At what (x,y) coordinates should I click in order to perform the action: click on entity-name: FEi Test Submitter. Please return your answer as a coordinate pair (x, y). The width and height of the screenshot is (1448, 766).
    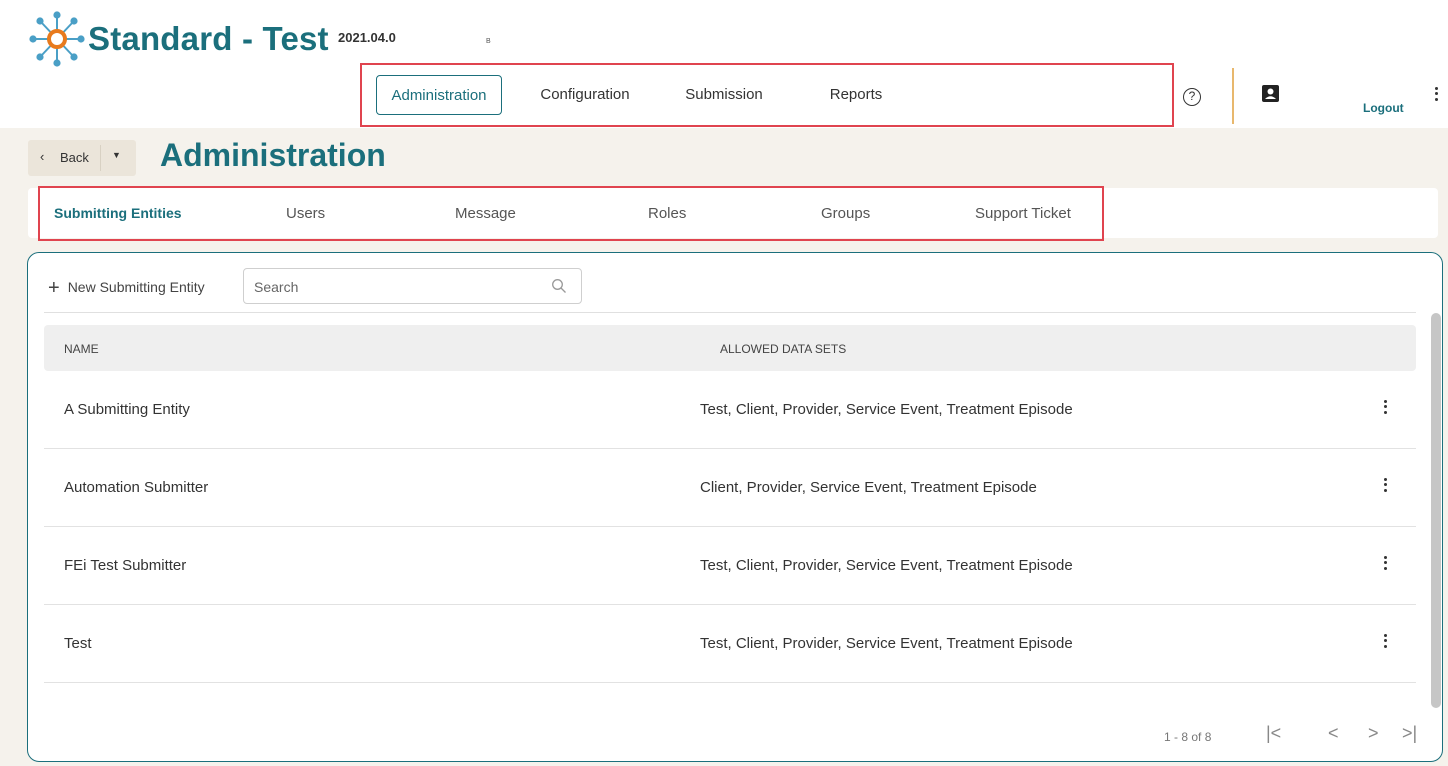
    Looking at the image, I should click on (125, 565).